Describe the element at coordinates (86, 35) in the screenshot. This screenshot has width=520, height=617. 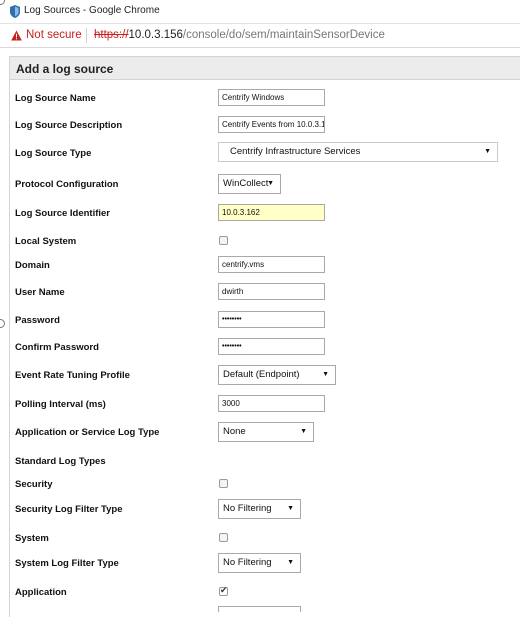
I see `address-separator` at that location.